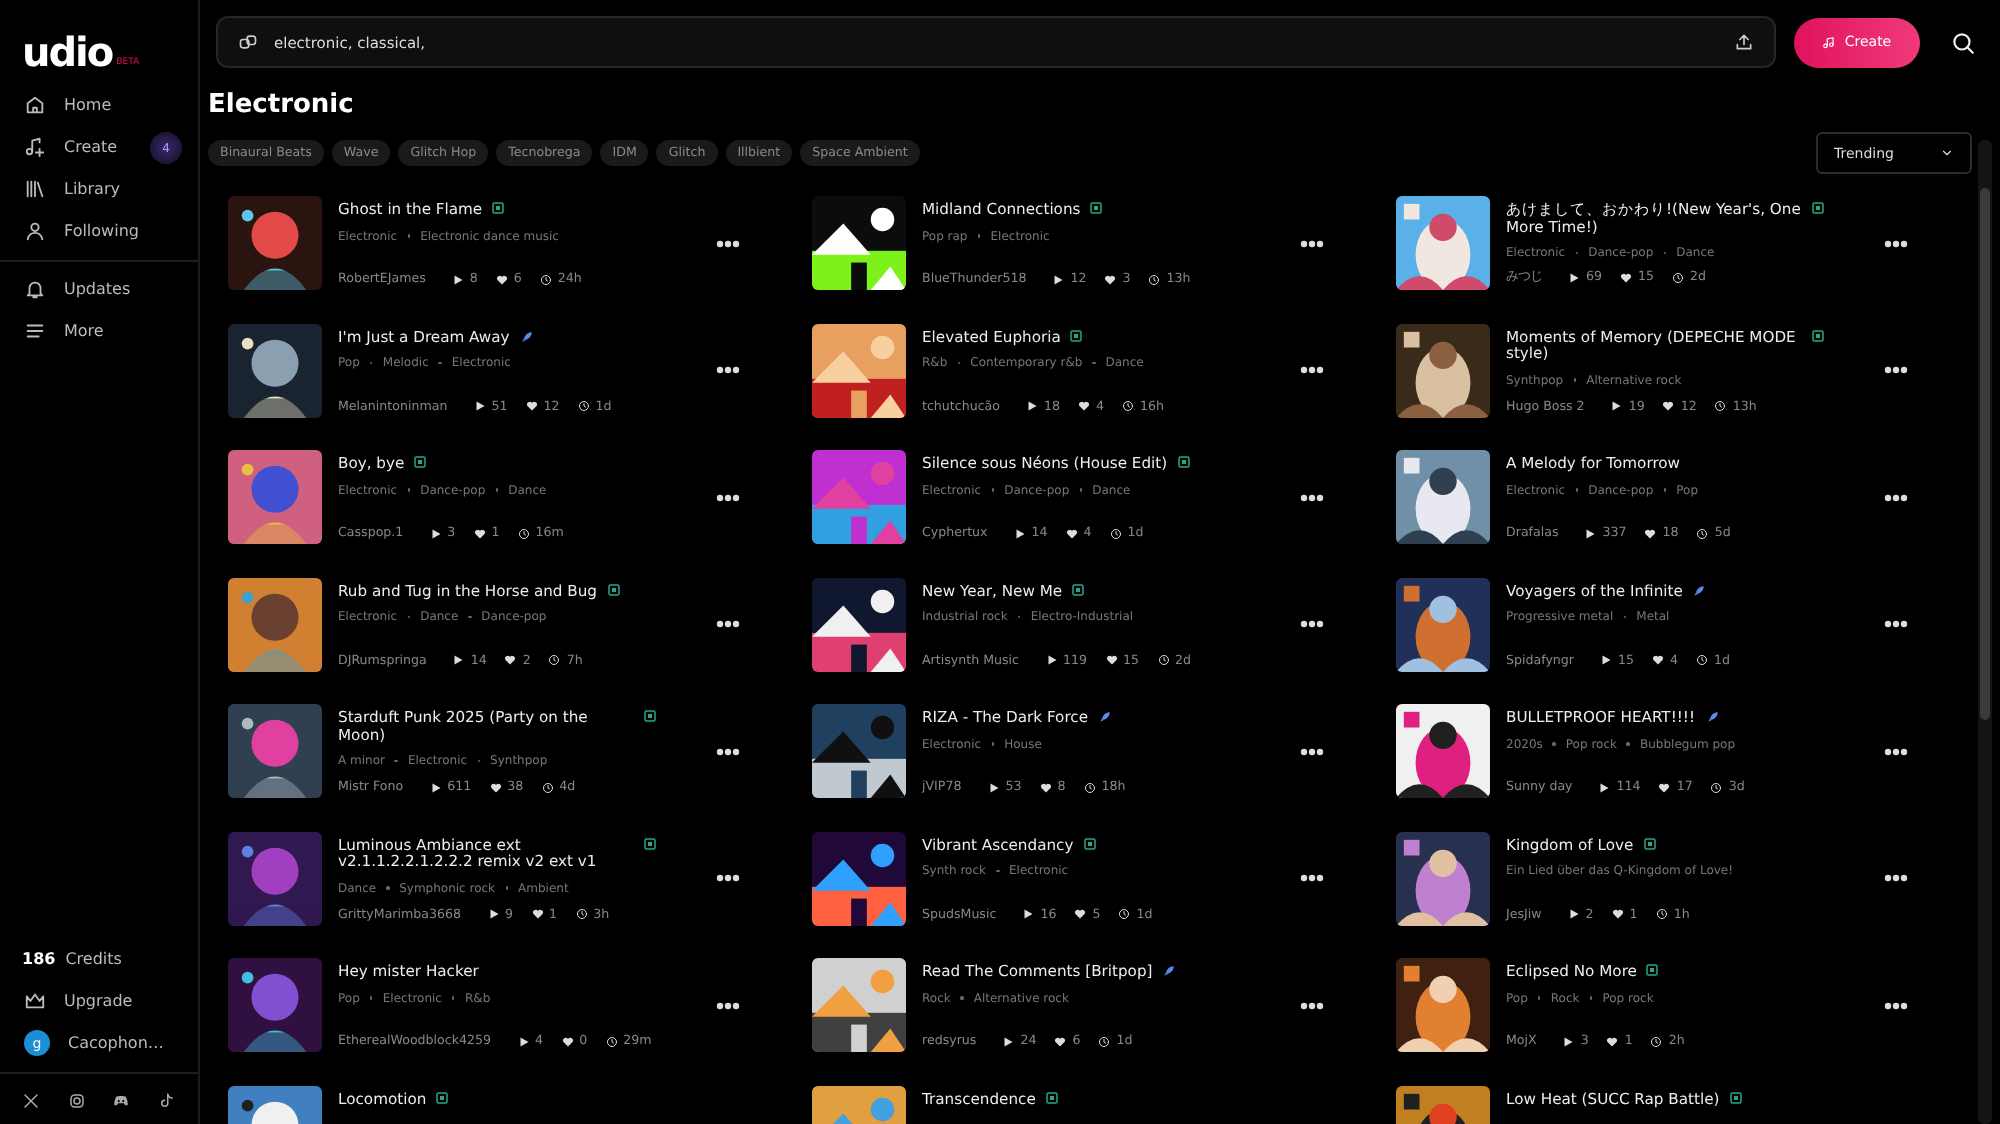 The image size is (2000, 1124). What do you see at coordinates (99, 289) in the screenshot?
I see `nav-item: Updates` at bounding box center [99, 289].